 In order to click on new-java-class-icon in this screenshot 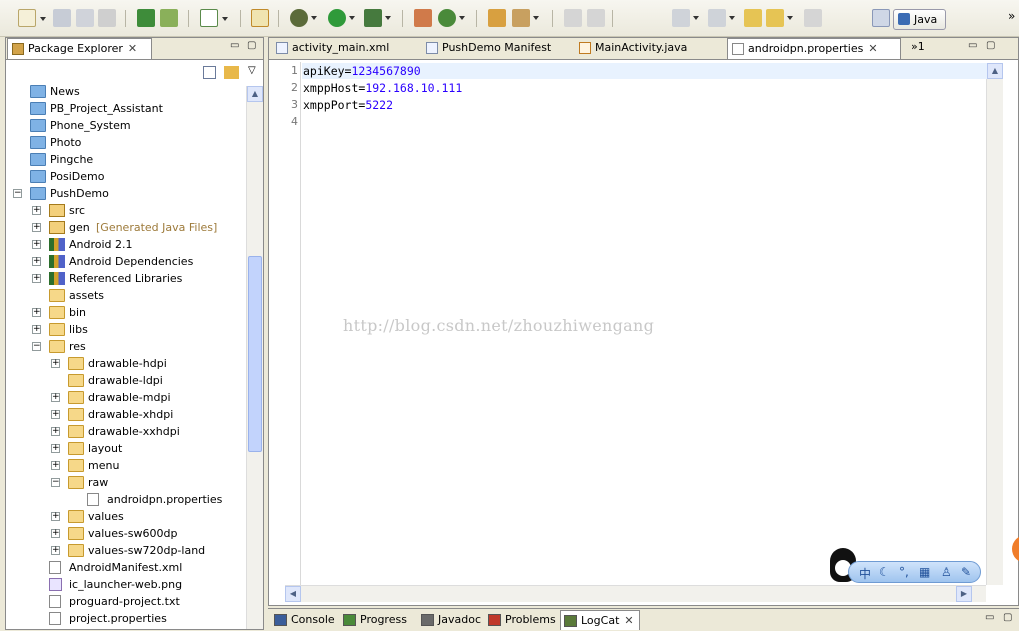, I will do `click(423, 18)`.